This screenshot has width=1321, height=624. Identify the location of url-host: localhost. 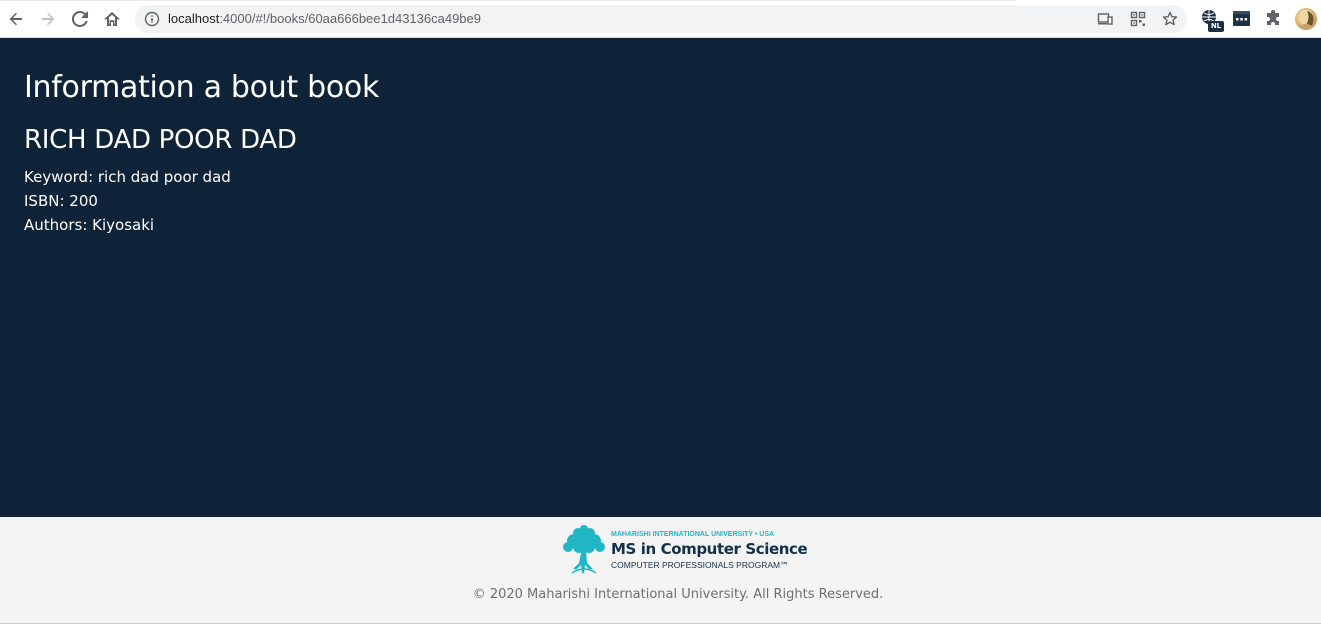
(194, 18).